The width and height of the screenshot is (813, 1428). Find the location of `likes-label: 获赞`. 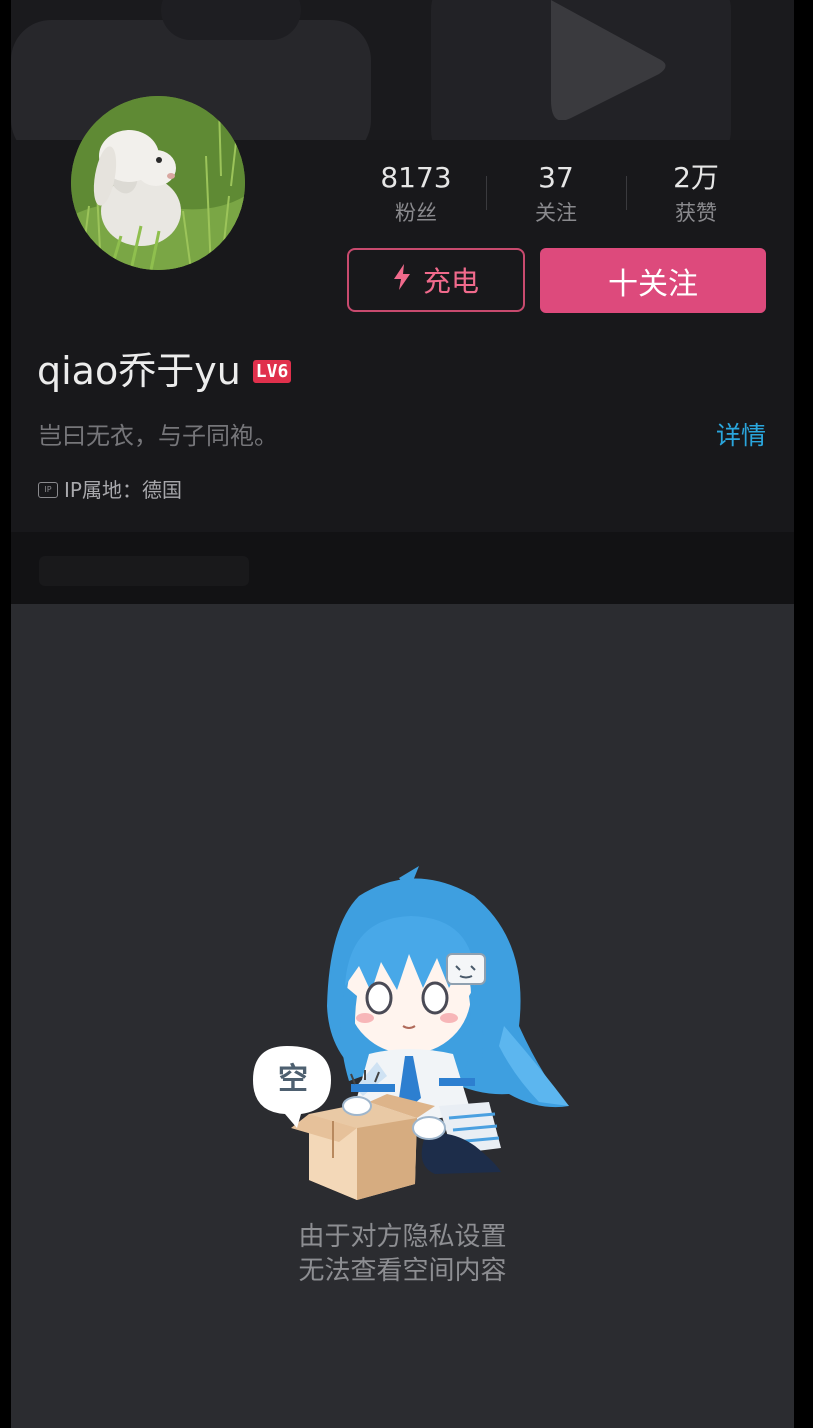

likes-label: 获赞 is located at coordinates (696, 213).